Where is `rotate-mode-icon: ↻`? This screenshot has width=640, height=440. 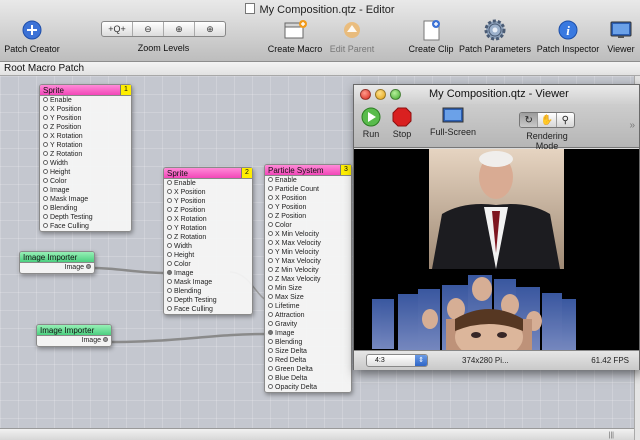 rotate-mode-icon: ↻ is located at coordinates (529, 120).